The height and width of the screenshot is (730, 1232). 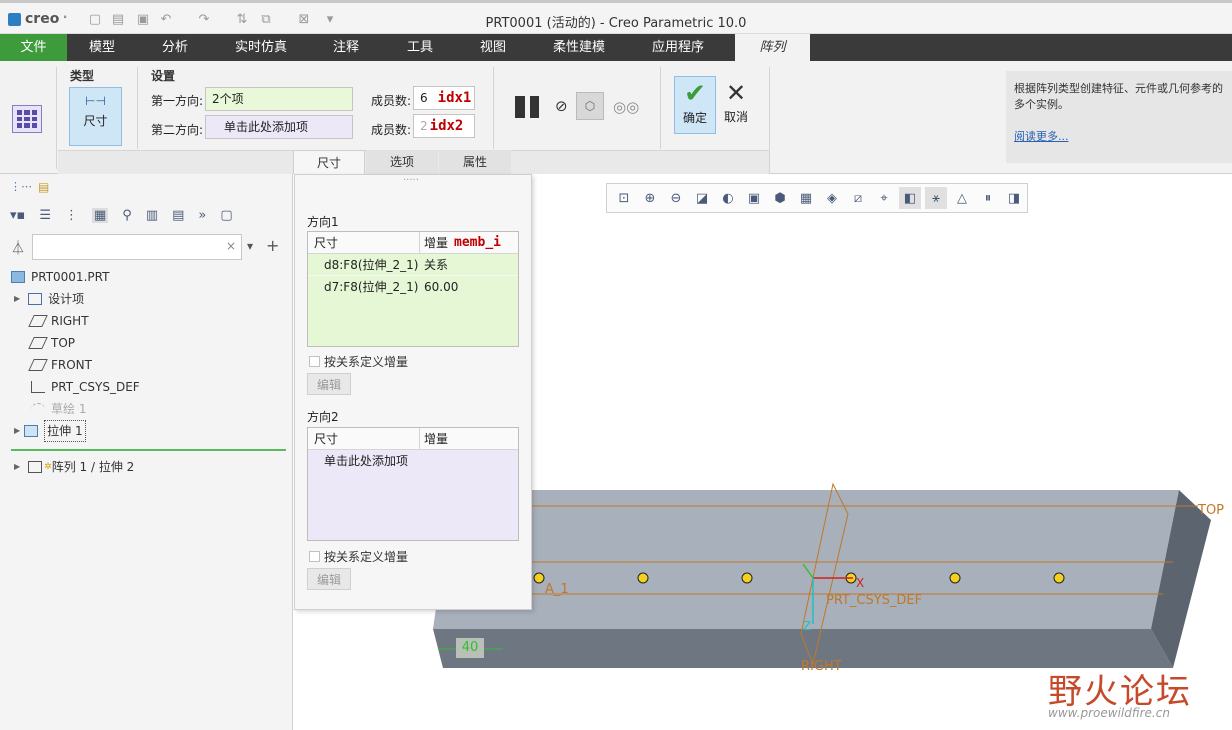 What do you see at coordinates (772, 47) in the screenshot?
I see `tab-pattern: 阵列` at bounding box center [772, 47].